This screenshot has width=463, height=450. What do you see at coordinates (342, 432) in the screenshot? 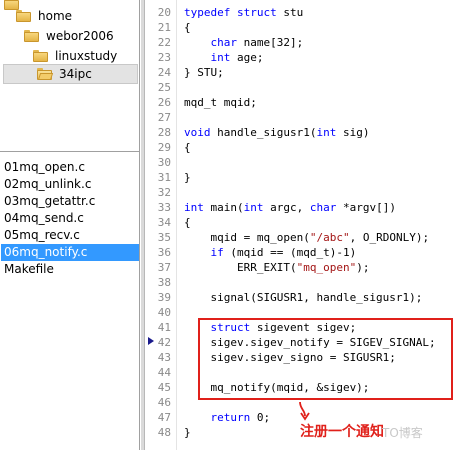
I see `annotation-label: 注册一个通知` at bounding box center [342, 432].